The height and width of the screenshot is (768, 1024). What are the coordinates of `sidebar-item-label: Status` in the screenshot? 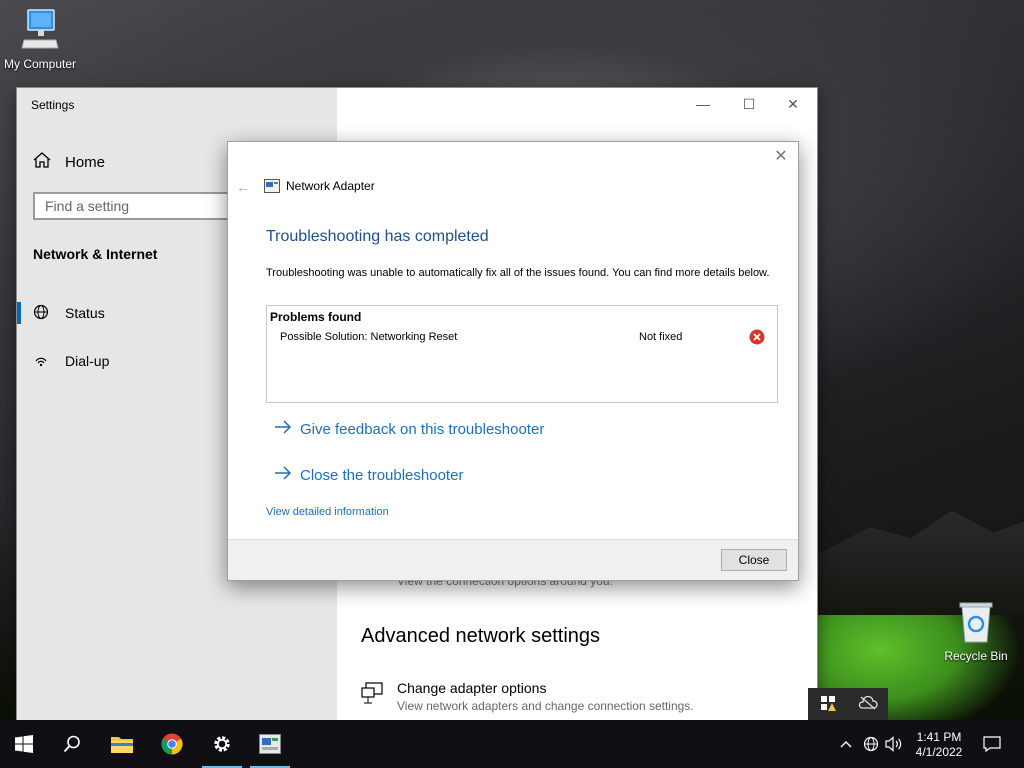 It's located at (85, 313).